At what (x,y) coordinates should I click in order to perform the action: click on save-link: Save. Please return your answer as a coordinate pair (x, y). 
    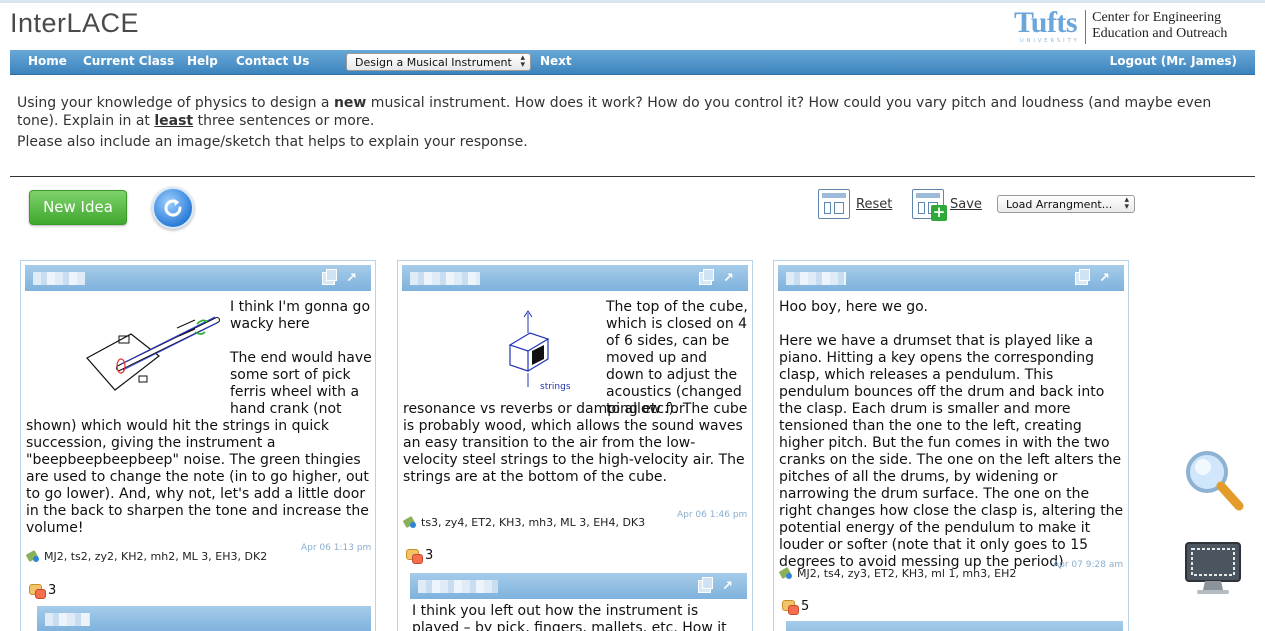
    Looking at the image, I should click on (966, 204).